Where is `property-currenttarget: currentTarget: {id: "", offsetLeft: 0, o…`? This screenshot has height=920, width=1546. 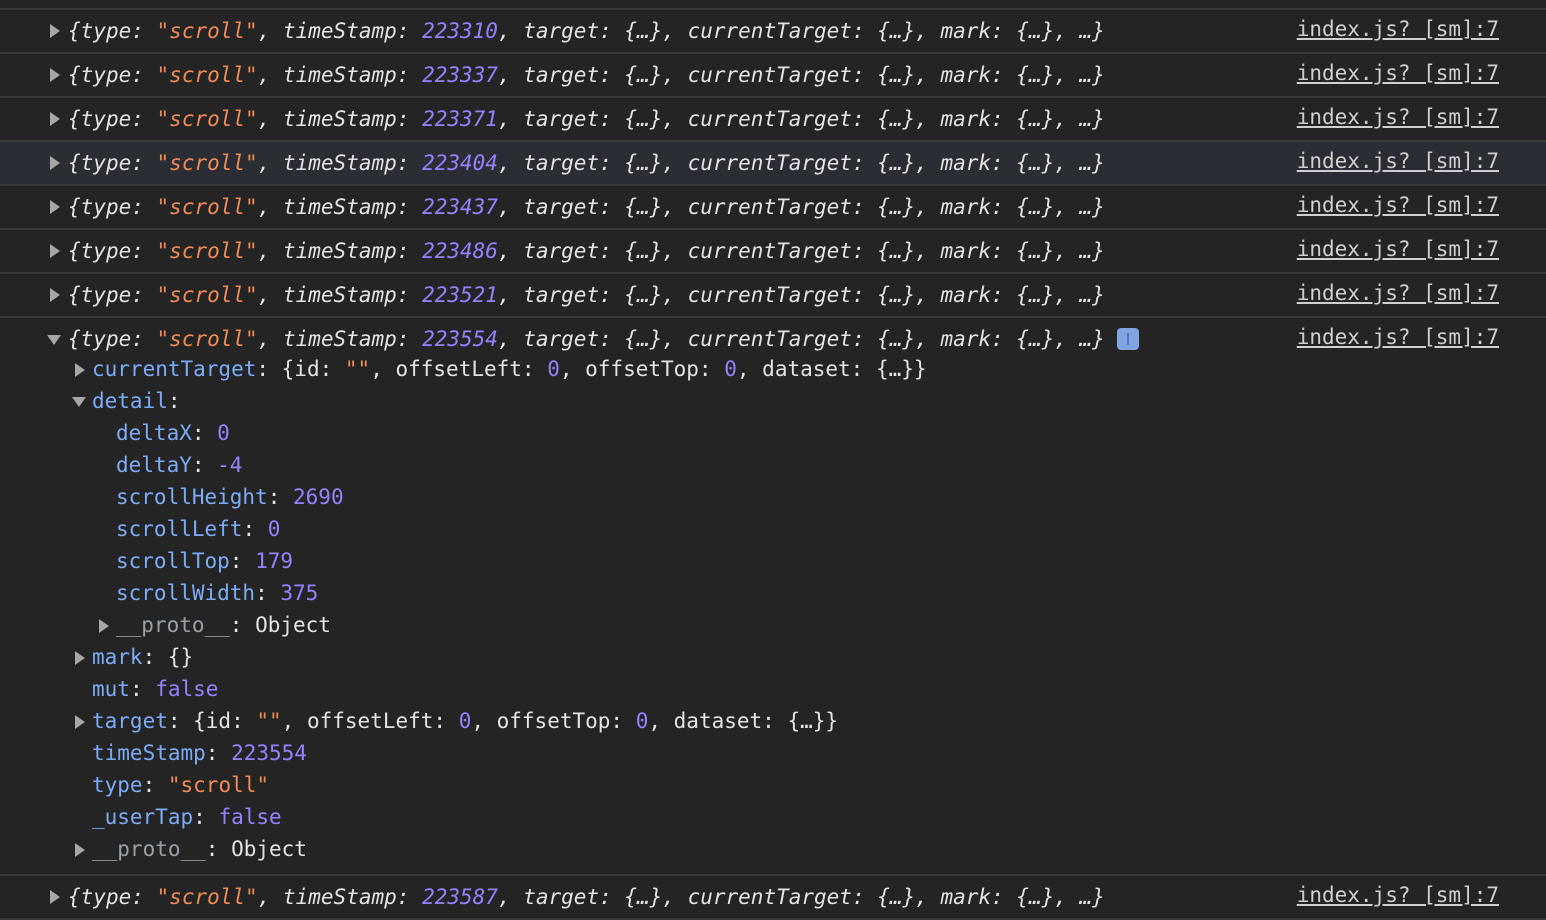 property-currenttarget: currentTarget: {id: "", offsetLeft: 0, o… is located at coordinates (509, 369).